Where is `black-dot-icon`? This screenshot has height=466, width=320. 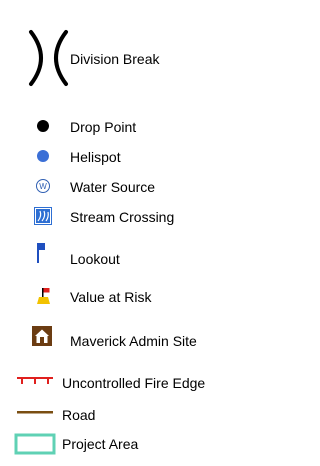 black-dot-icon is located at coordinates (43, 126).